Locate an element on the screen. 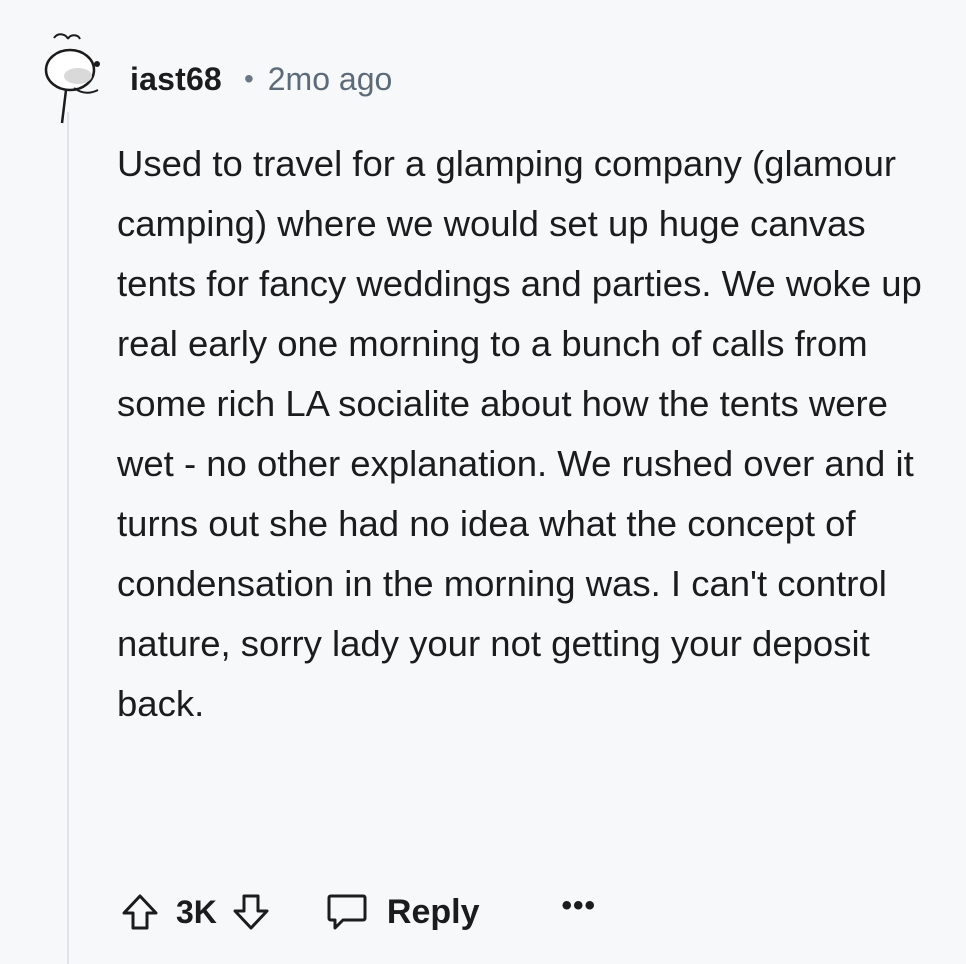  upvote-button is located at coordinates (140, 912).